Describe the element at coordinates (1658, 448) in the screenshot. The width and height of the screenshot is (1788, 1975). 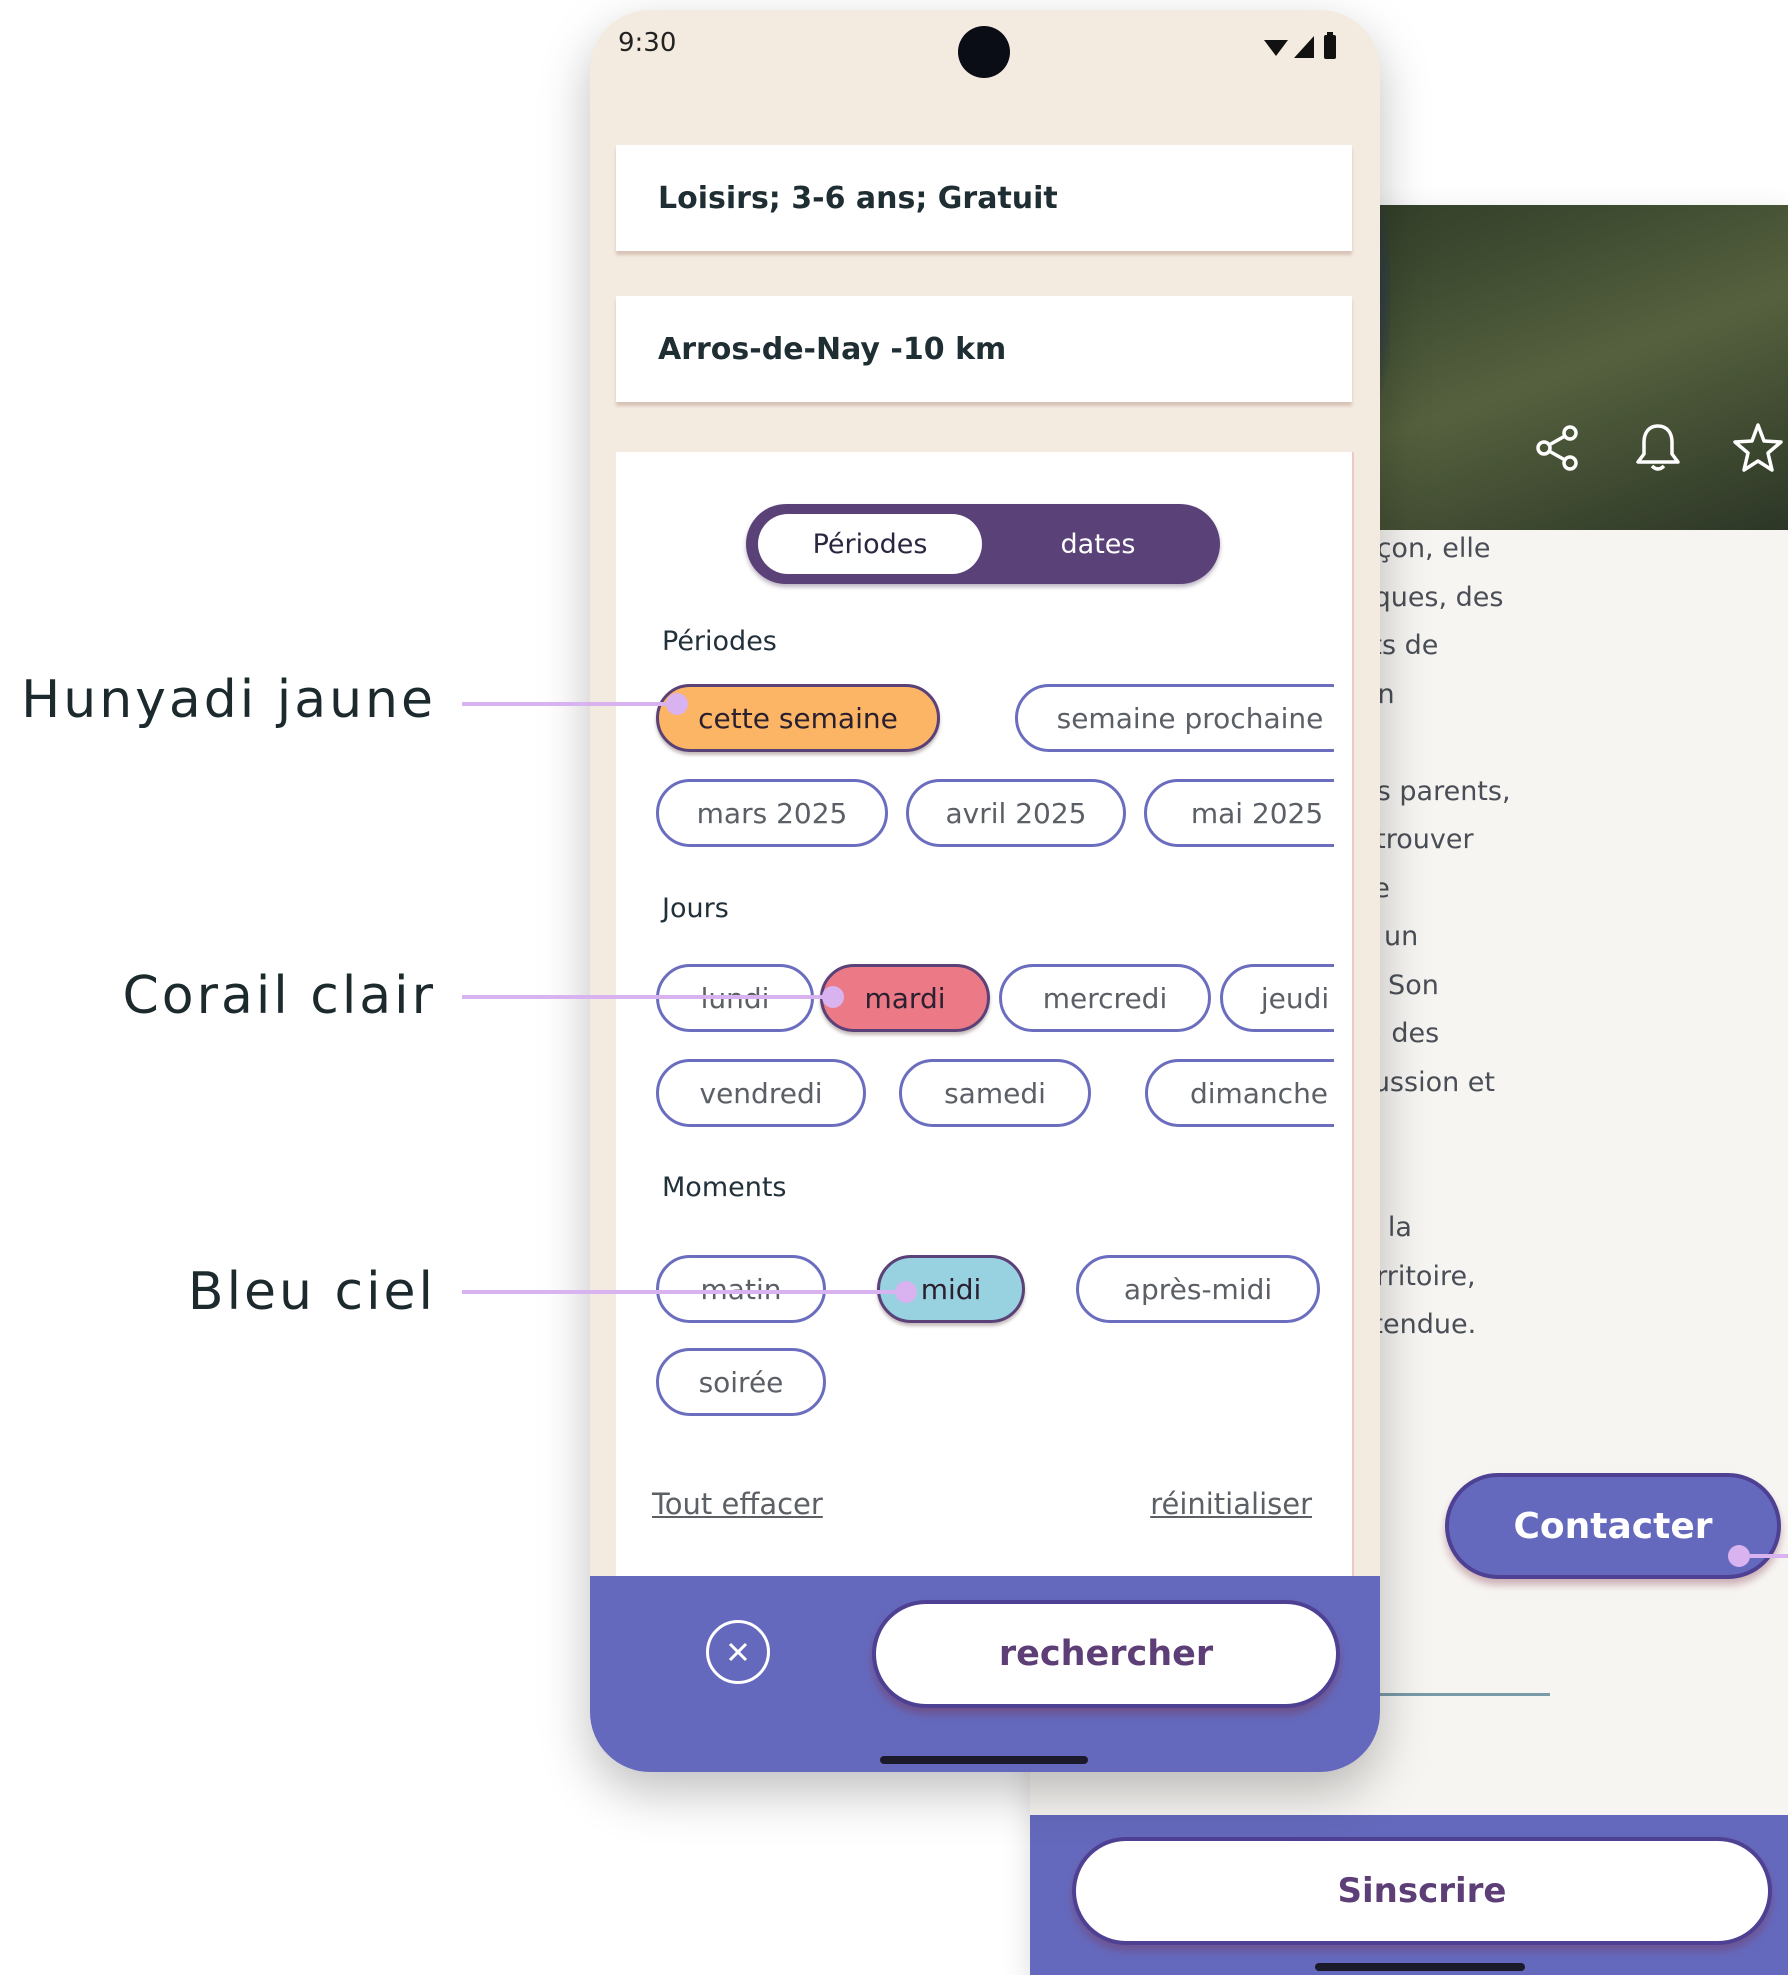
I see `bell-icon` at that location.